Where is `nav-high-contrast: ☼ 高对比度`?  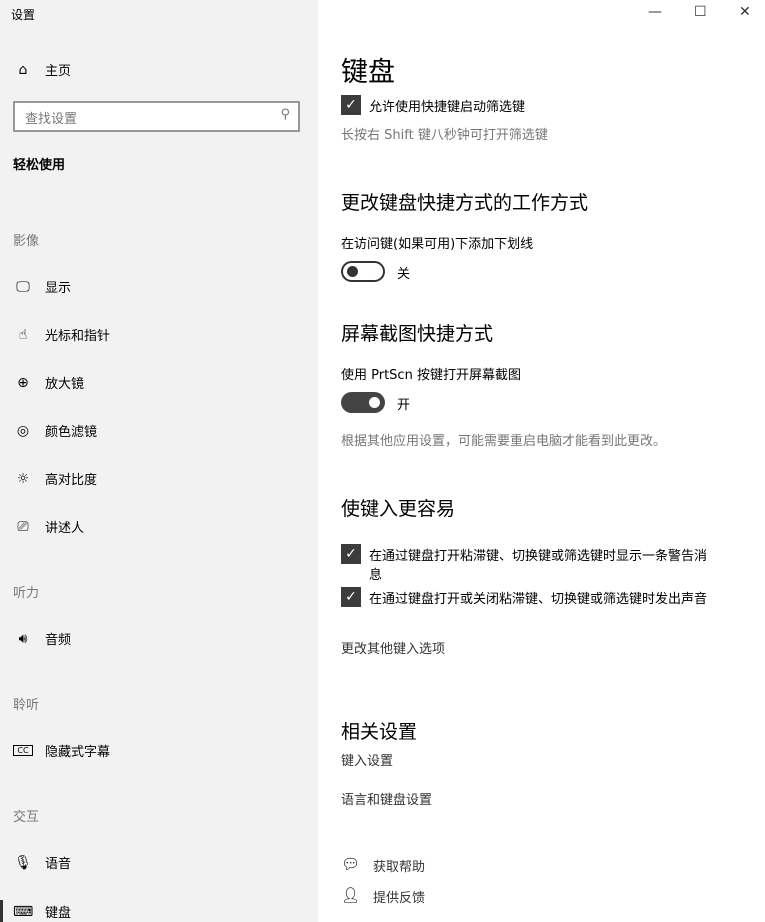 nav-high-contrast: ☼ 高对比度 is located at coordinates (55, 479).